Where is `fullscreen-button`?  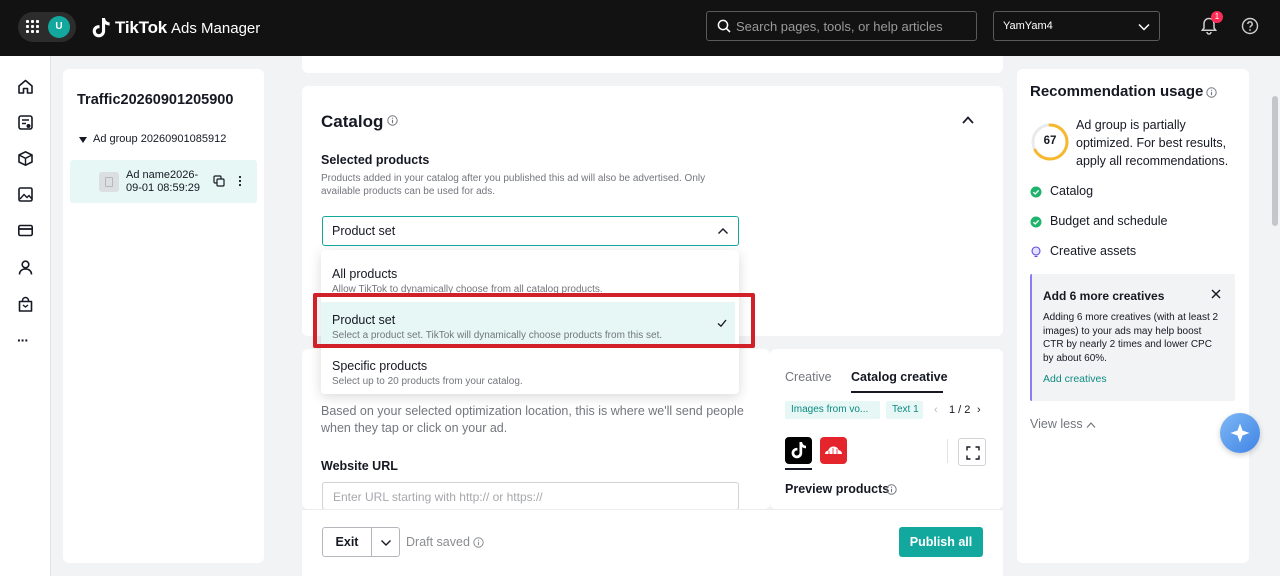 fullscreen-button is located at coordinates (972, 452).